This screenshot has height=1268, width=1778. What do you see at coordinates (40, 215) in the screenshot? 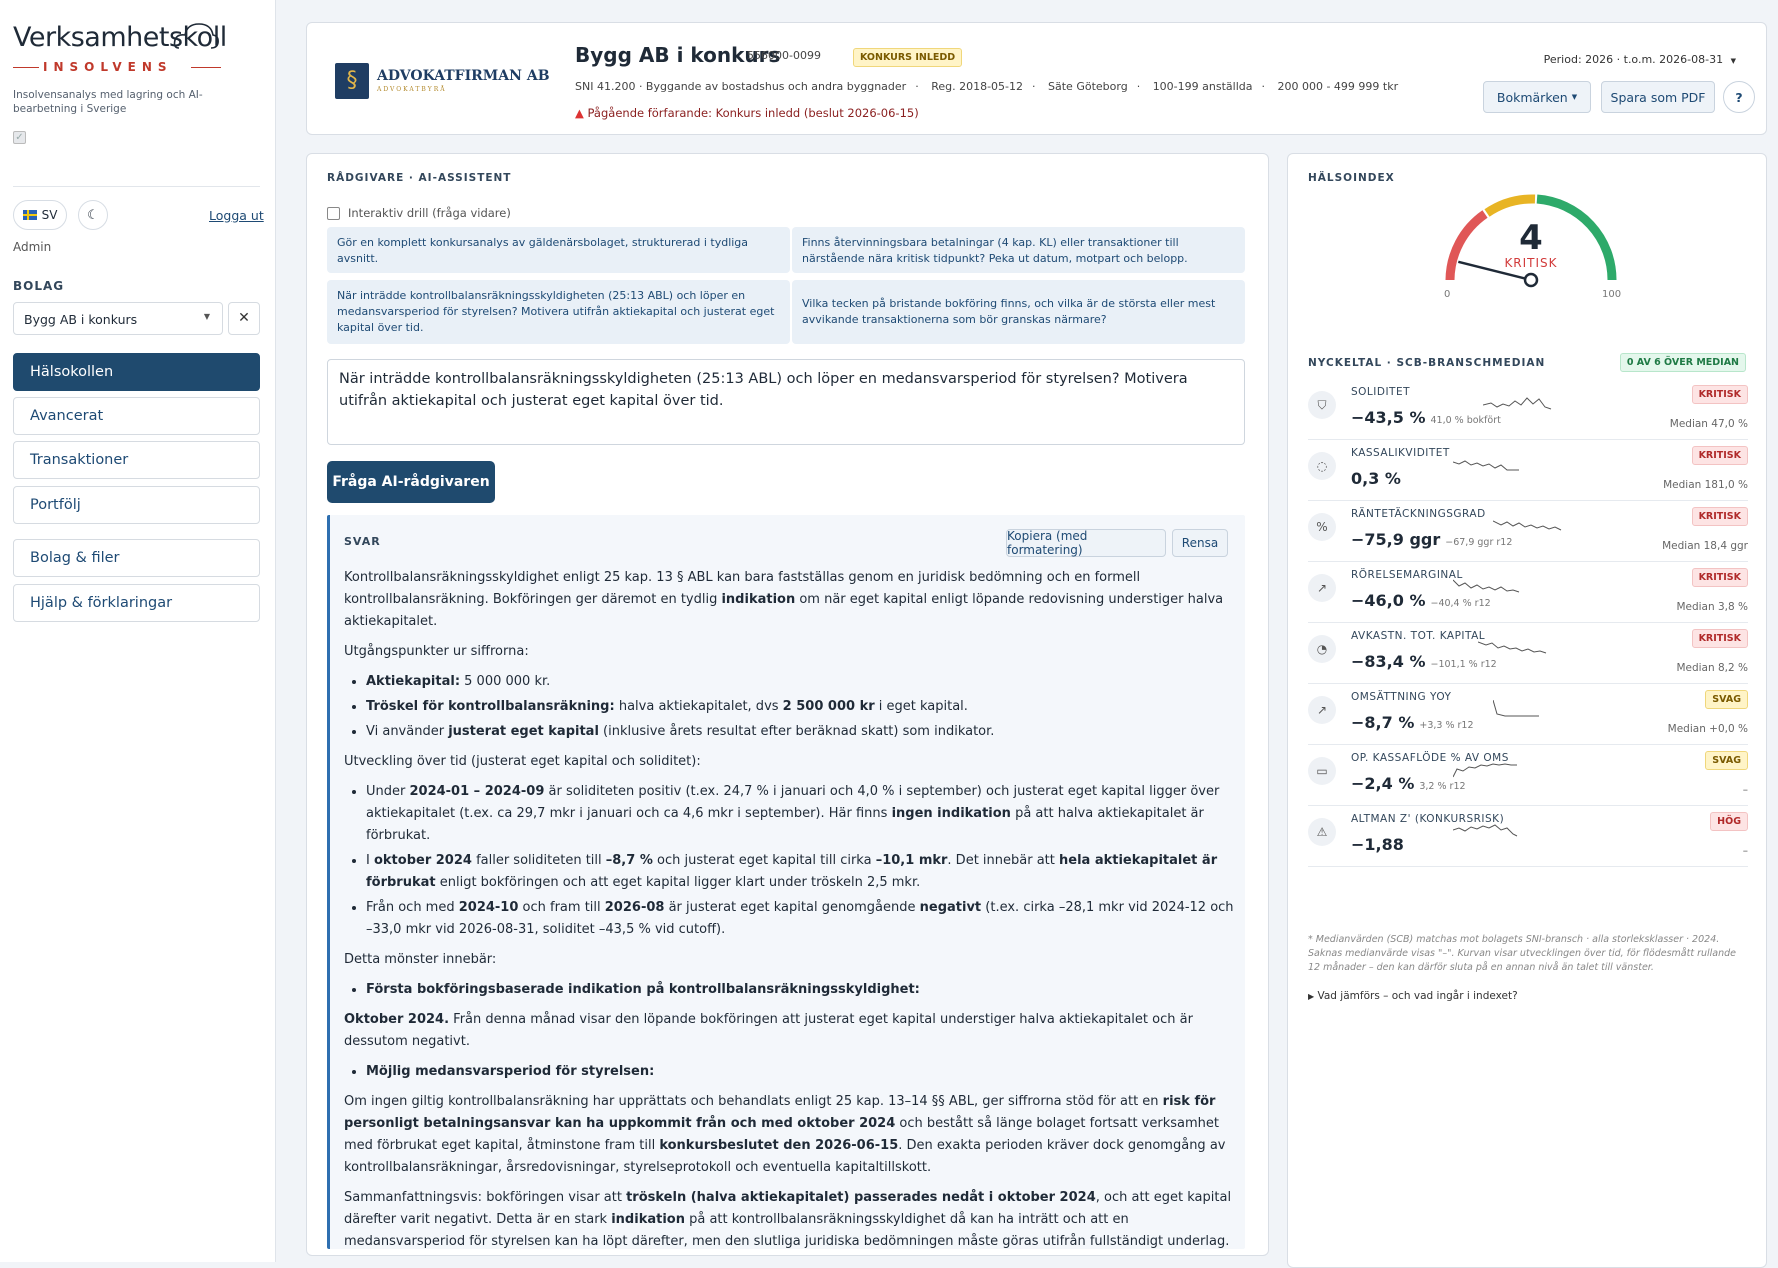
I see `language-selector: SV` at bounding box center [40, 215].